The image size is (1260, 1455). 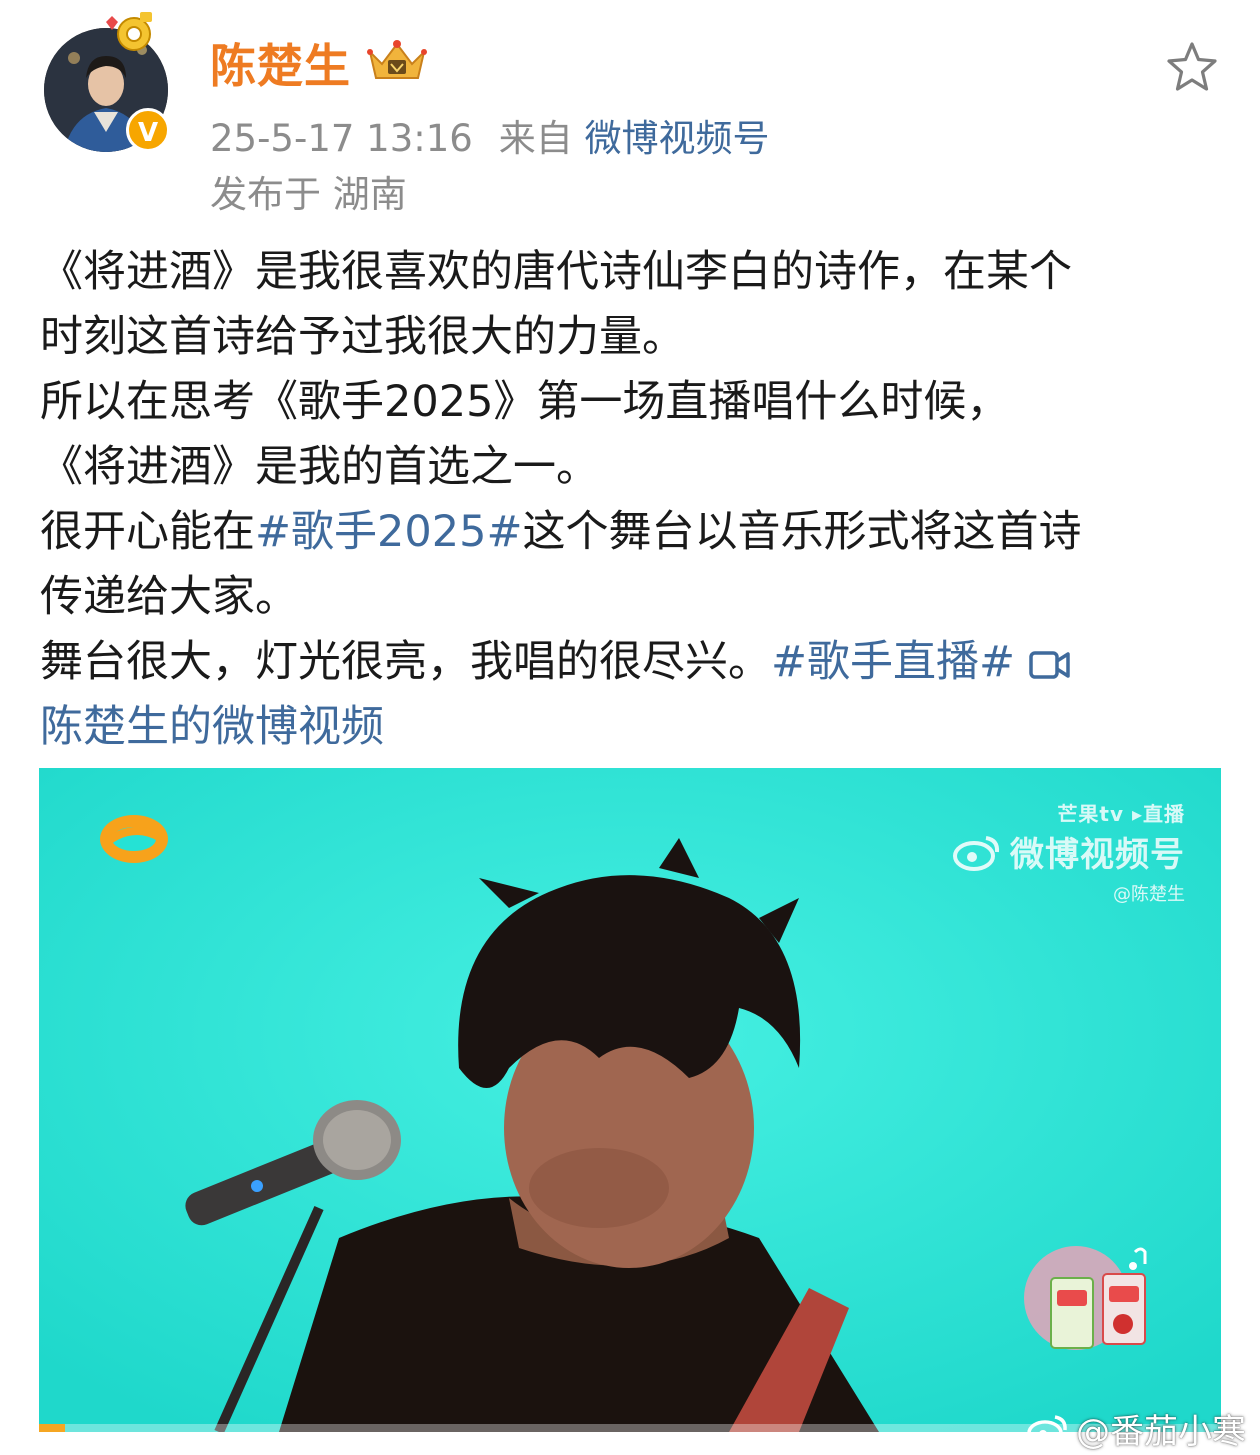 What do you see at coordinates (148, 130) in the screenshot?
I see `verified-v-badge-icon: V` at bounding box center [148, 130].